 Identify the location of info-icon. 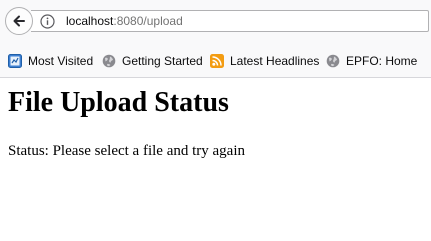
(47, 24).